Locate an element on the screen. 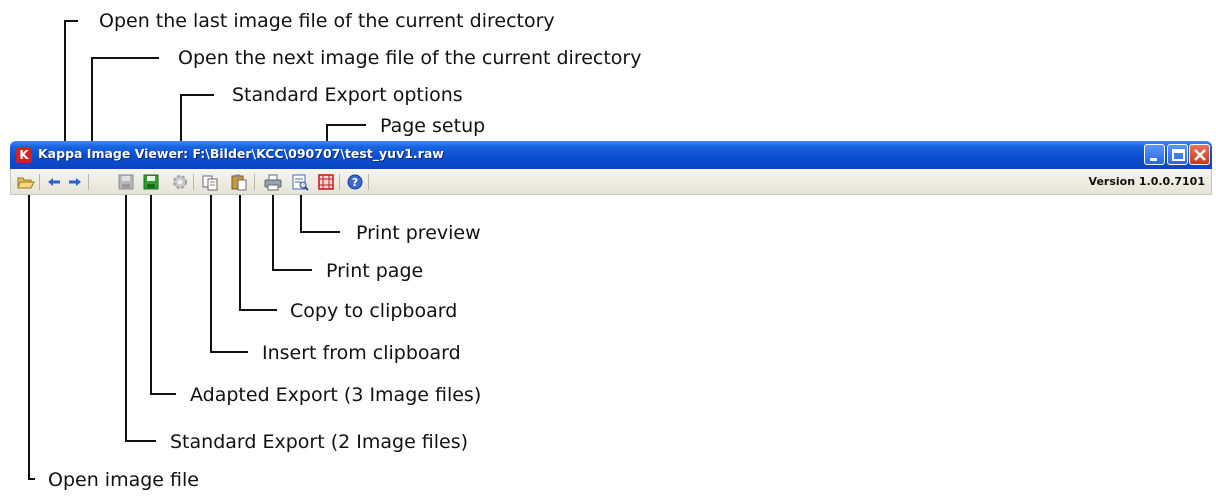 This screenshot has height=497, width=1216. open-image-button is located at coordinates (26, 182).